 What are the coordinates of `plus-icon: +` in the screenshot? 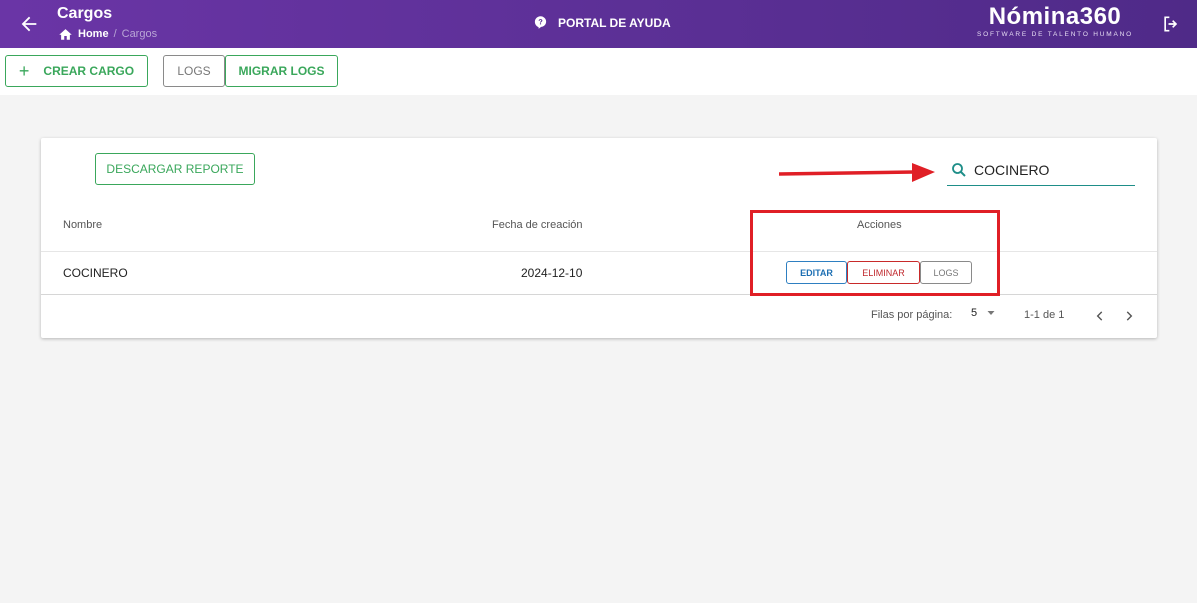 It's located at (24, 71).